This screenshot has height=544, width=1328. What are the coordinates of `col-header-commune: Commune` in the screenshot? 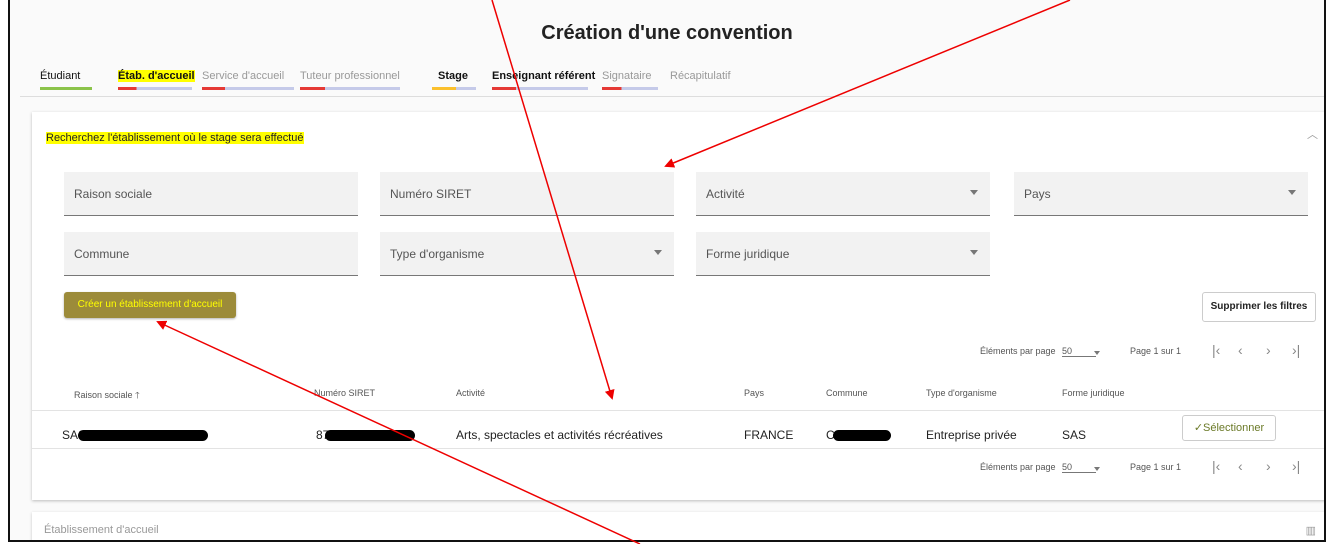 It's located at (847, 393).